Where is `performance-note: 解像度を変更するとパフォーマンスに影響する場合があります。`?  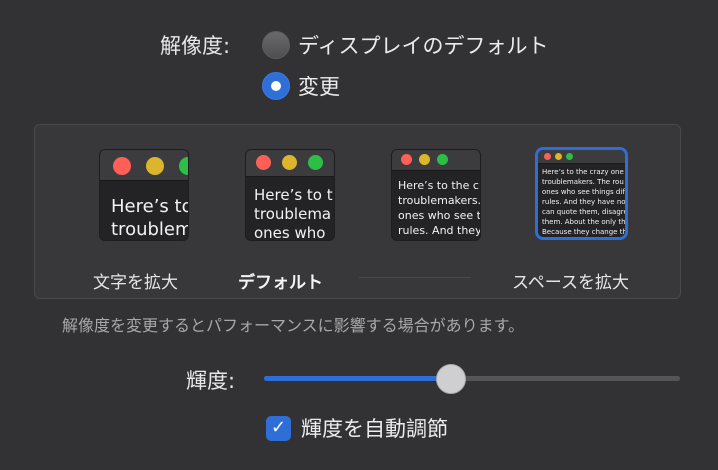
performance-note: 解像度を変更するとパフォーマンスに影響する場合があります。 is located at coordinates (293, 325).